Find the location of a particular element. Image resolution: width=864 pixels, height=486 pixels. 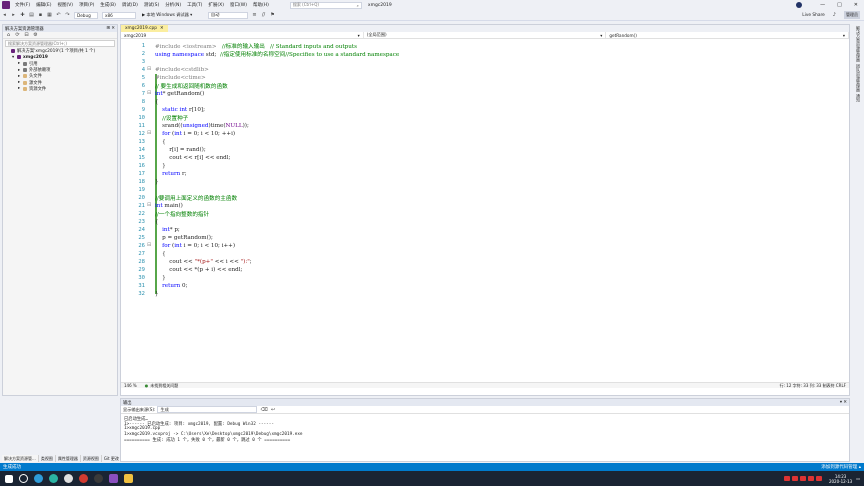

format-icon: ≡ is located at coordinates (254, 15).